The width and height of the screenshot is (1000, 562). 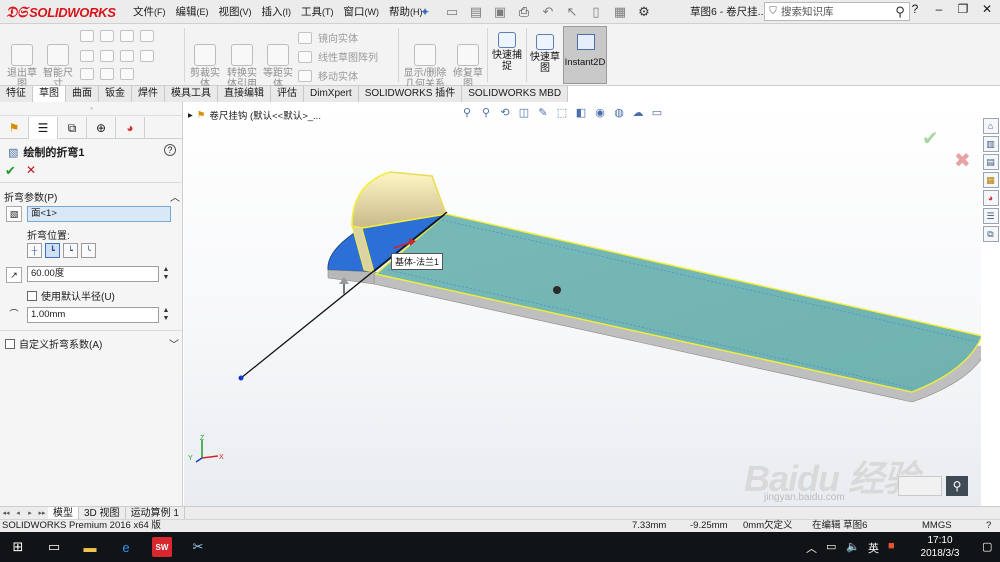 I want to click on undo-icon: ↶, so click(x=548, y=12).